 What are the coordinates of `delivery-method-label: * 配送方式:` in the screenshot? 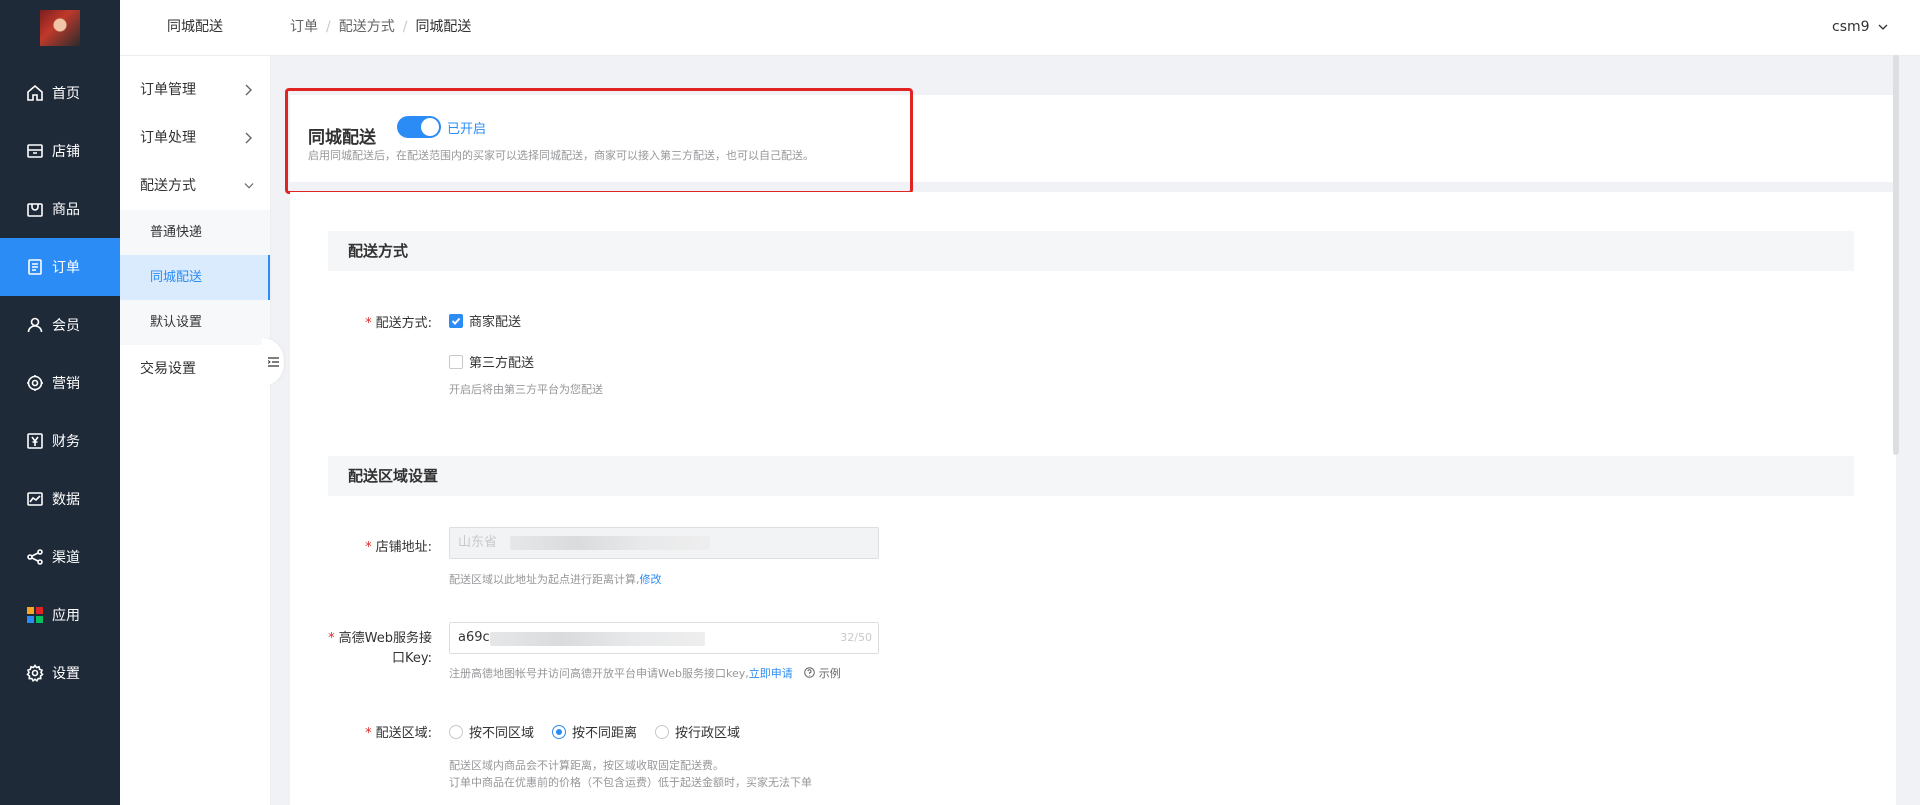 It's located at (398, 323).